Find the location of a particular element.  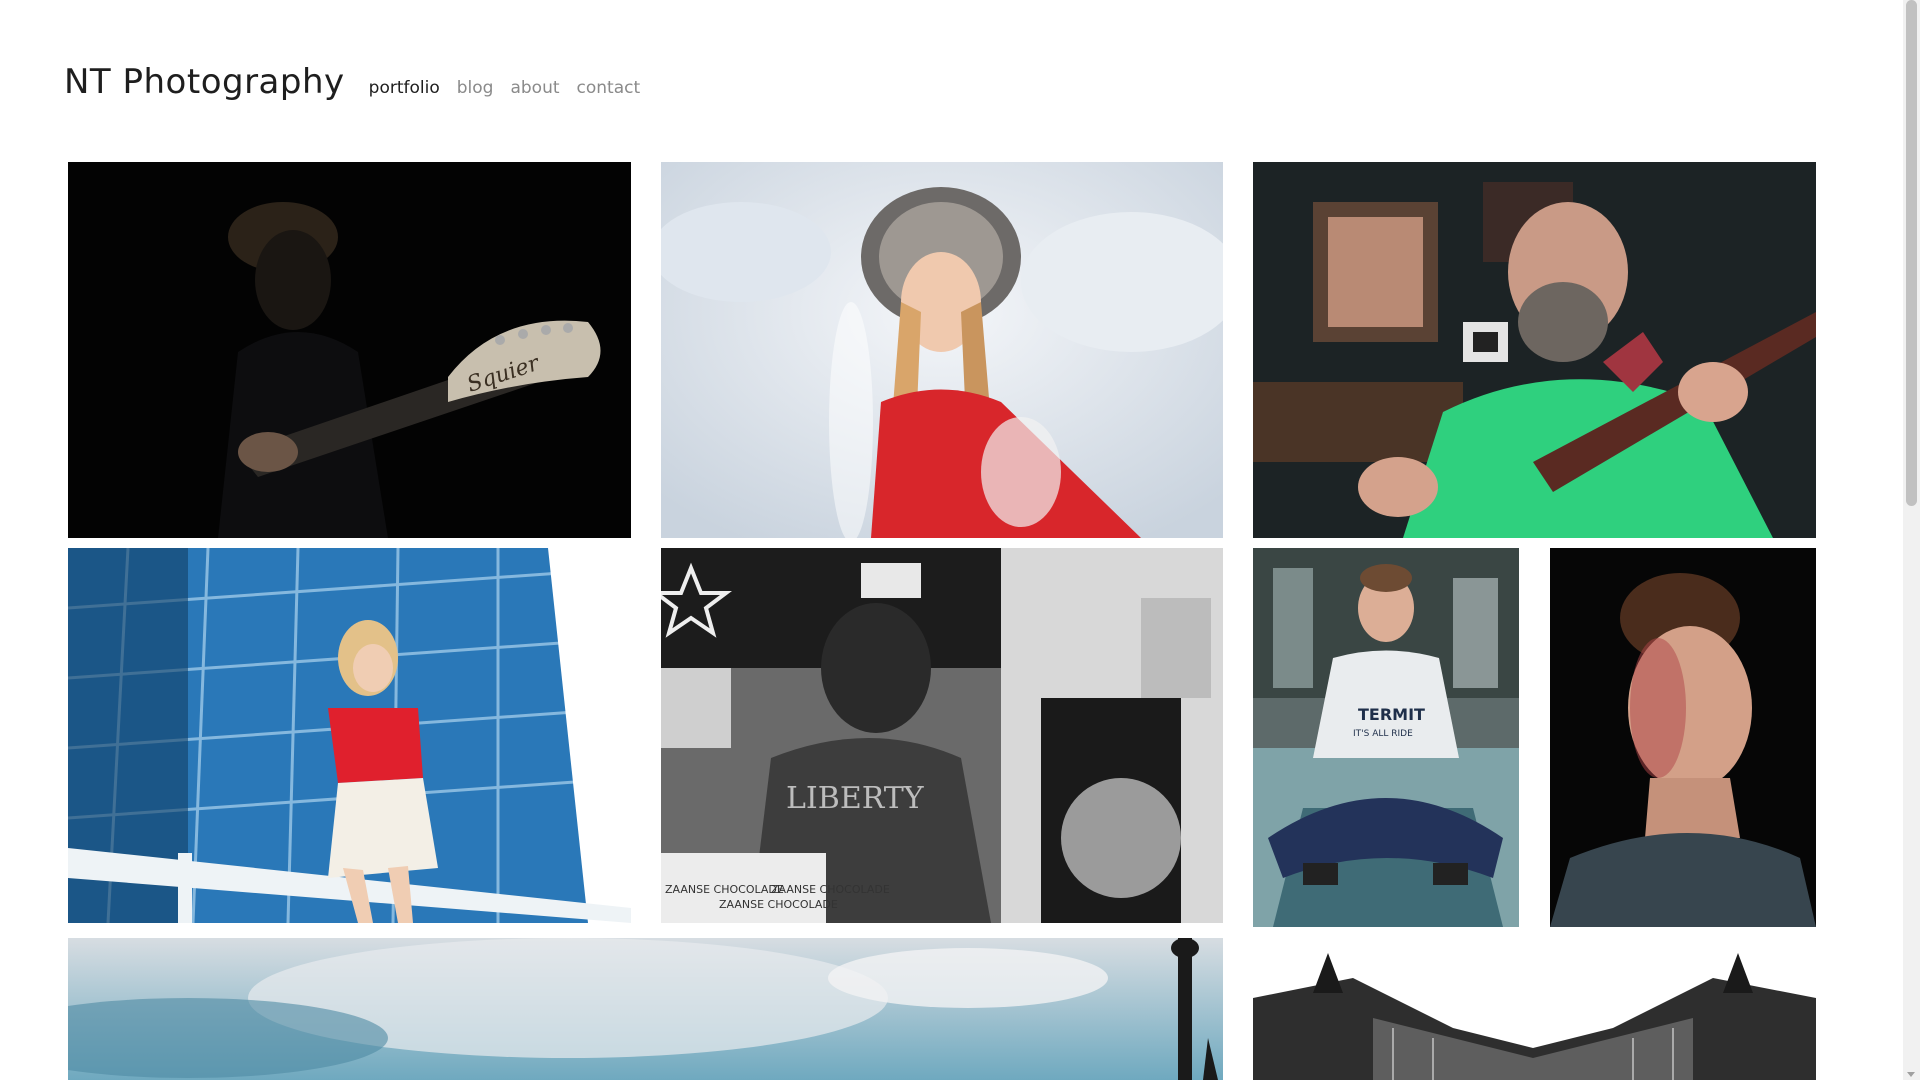

photo-sitting-man: TERMIT IT'S ALL RIDE is located at coordinates (1386, 737).